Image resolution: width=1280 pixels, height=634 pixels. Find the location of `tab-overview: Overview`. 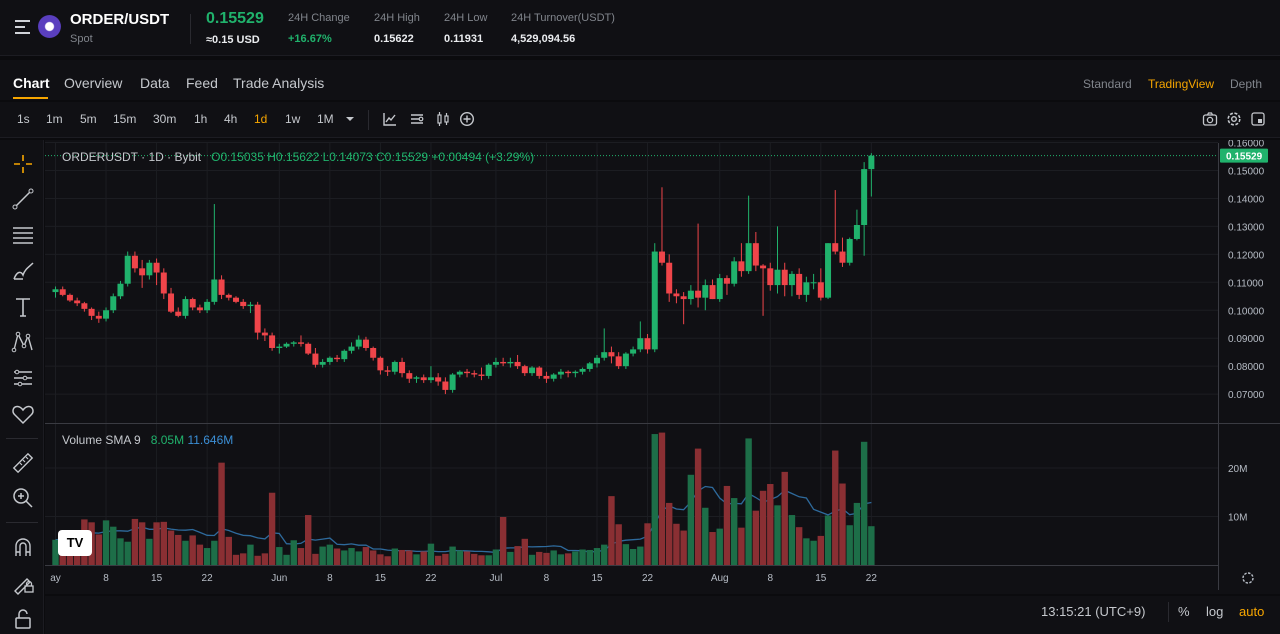

tab-overview: Overview is located at coordinates (93, 83).